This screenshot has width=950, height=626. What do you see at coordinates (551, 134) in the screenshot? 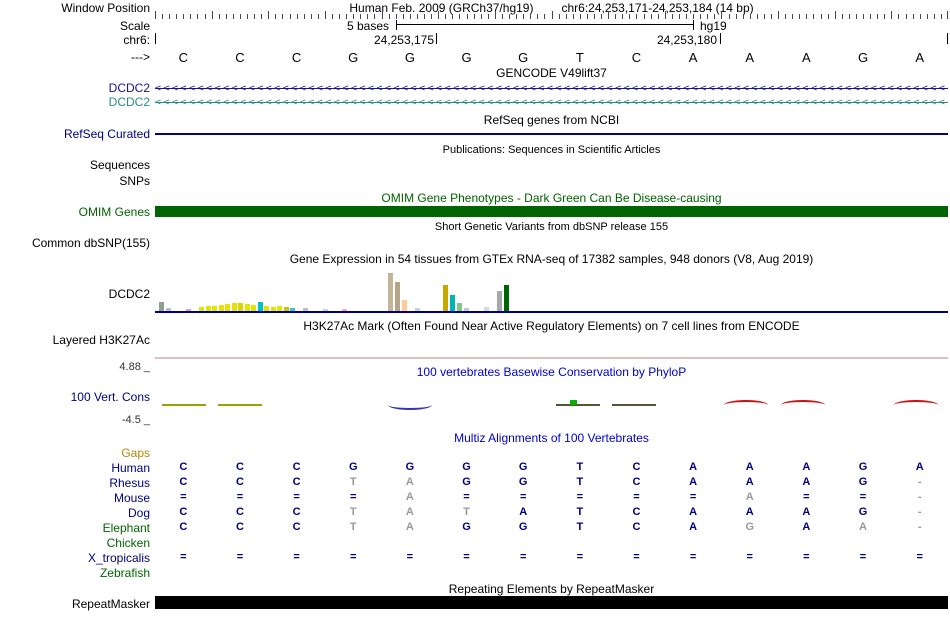
I see `refseq-gene-bar` at bounding box center [551, 134].